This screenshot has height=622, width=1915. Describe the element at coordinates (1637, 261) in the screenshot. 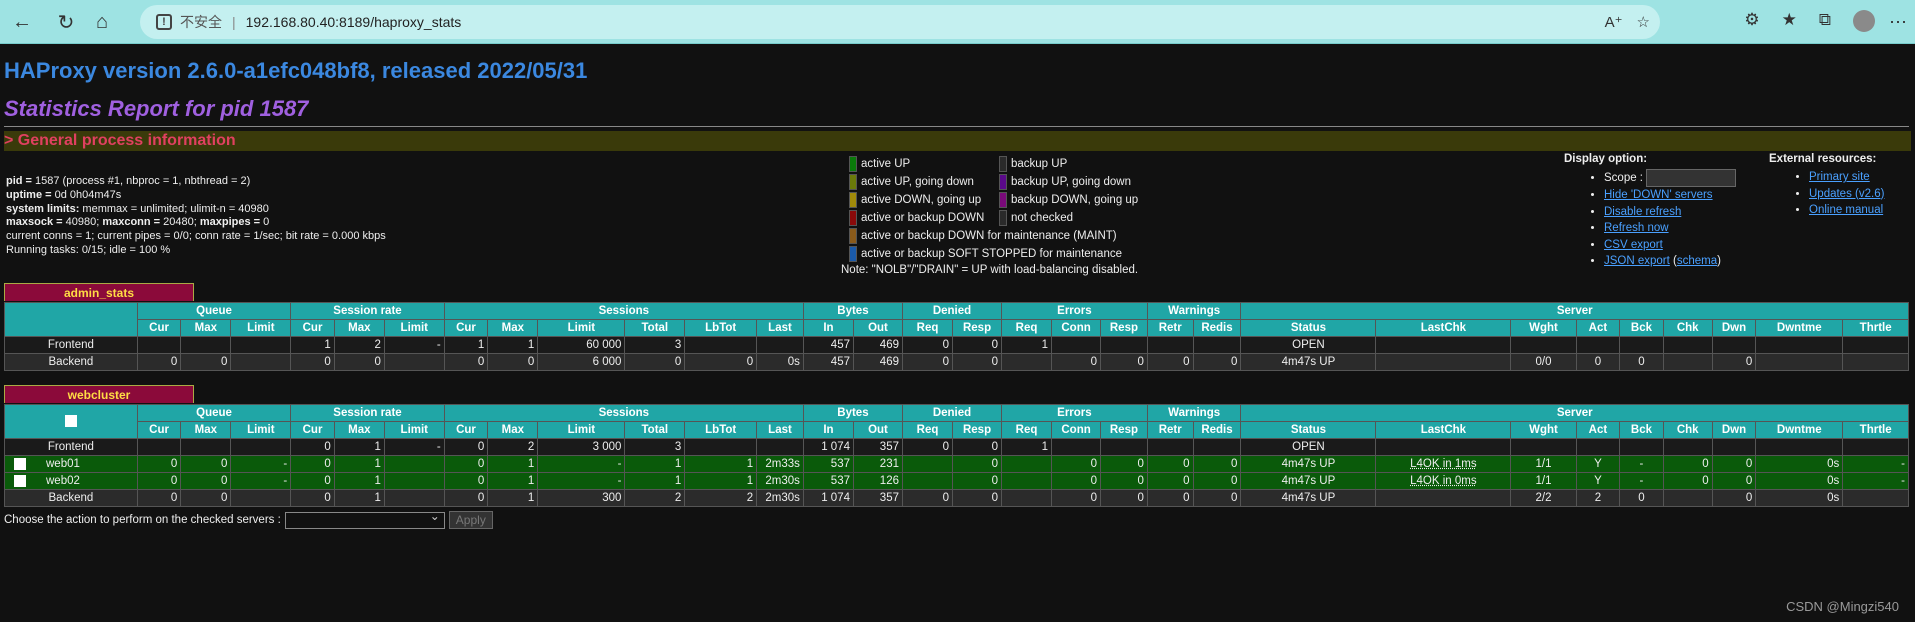

I see `json-export-link: JSON export` at that location.